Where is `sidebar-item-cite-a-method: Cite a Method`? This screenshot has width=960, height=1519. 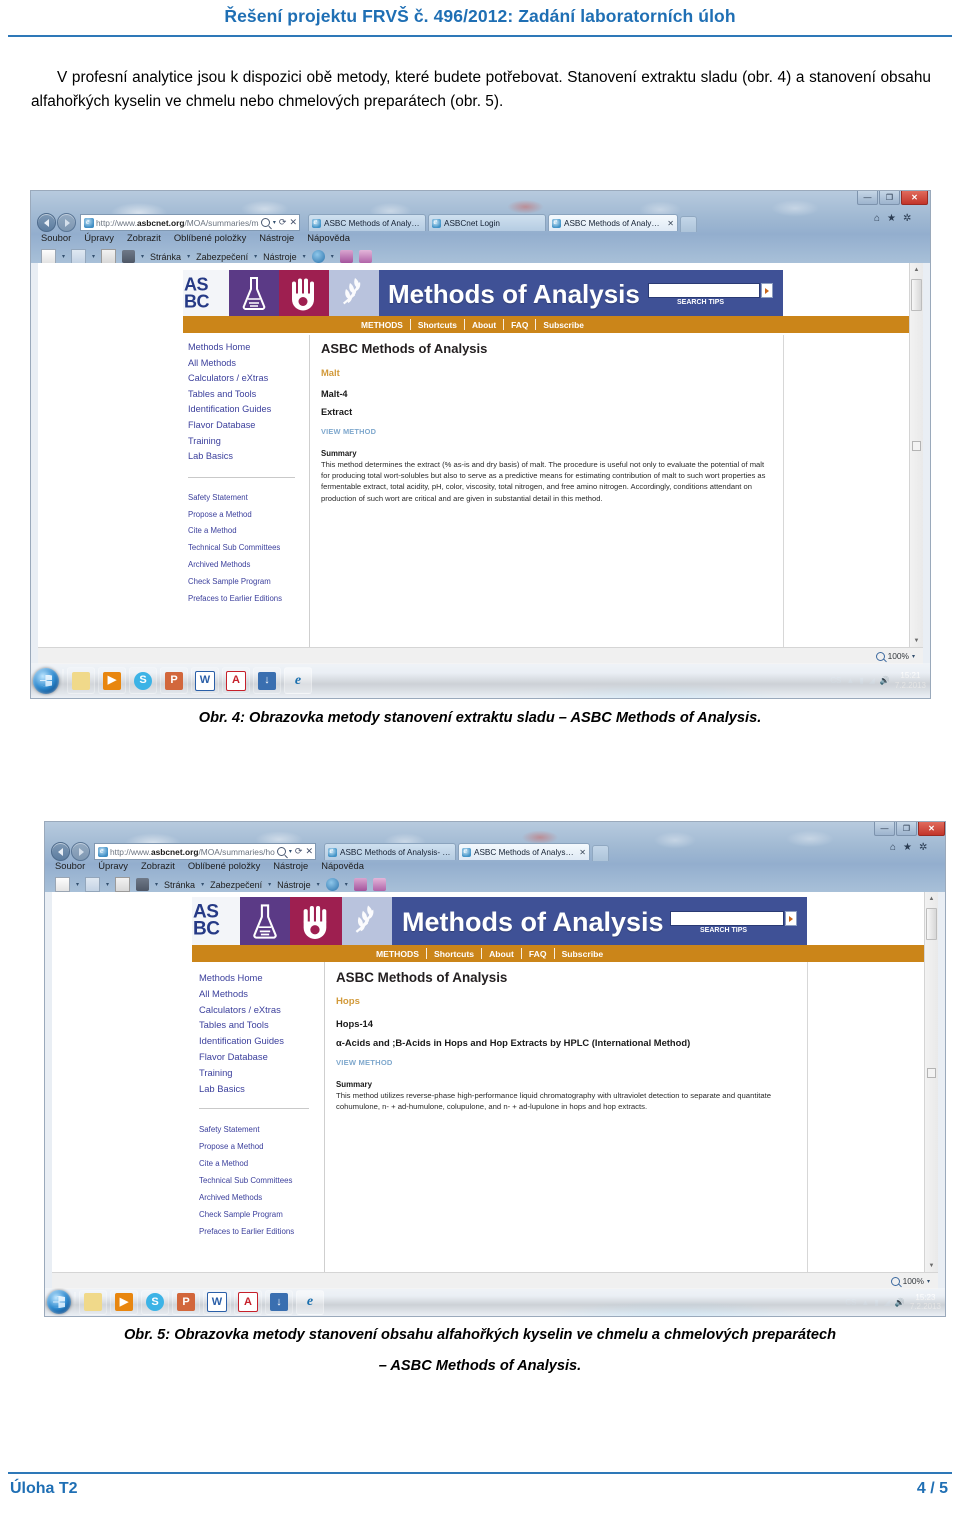
sidebar-item-cite-a-method: Cite a Method is located at coordinates (258, 1163).